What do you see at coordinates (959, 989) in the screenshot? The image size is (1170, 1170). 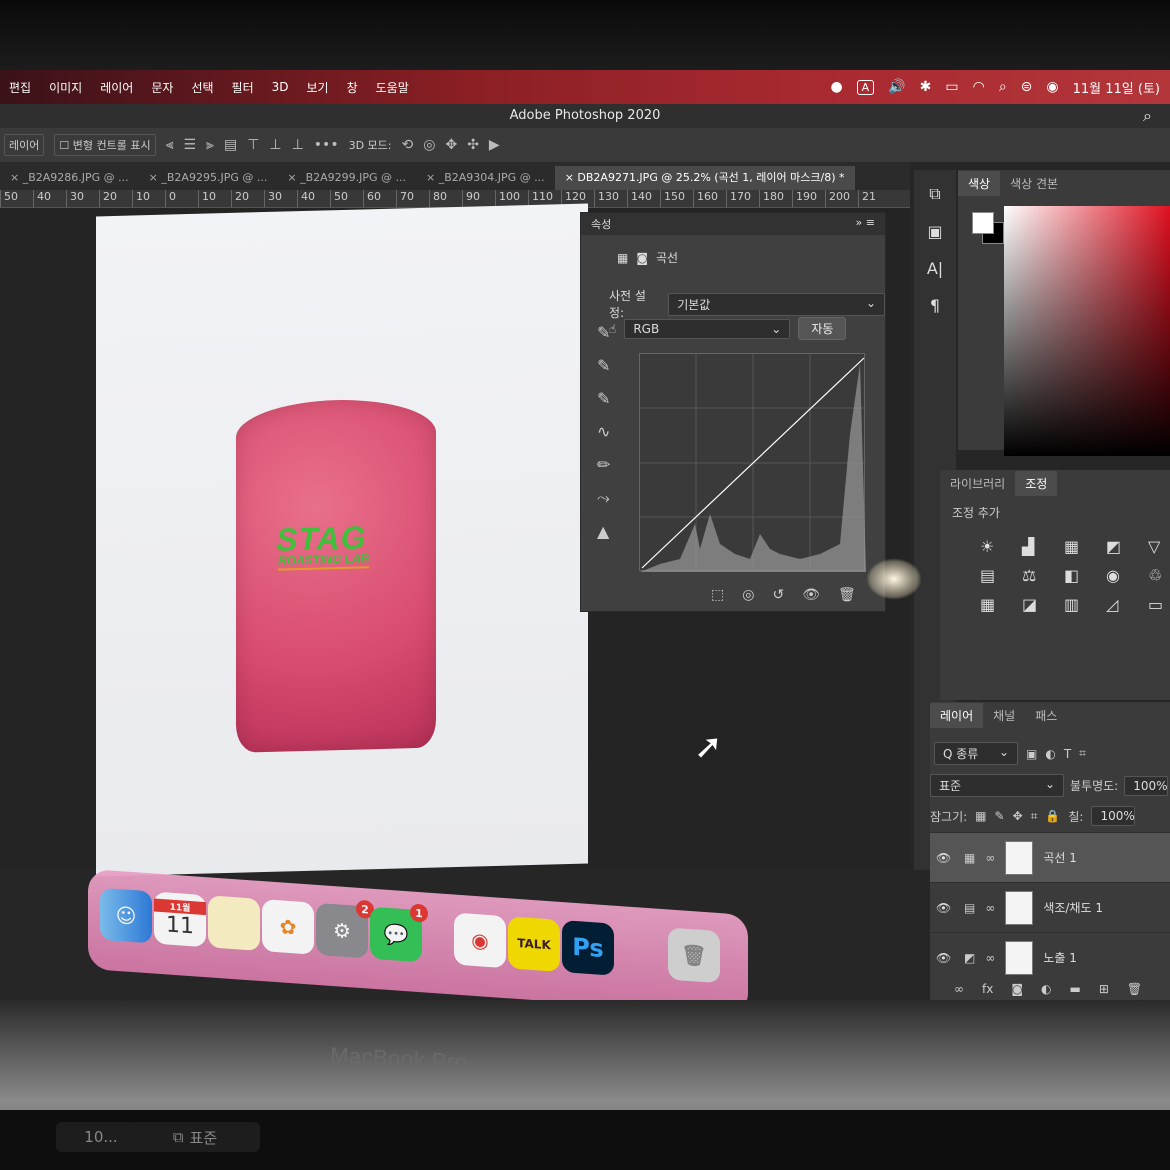 I see `link-layers-icon: ∞` at bounding box center [959, 989].